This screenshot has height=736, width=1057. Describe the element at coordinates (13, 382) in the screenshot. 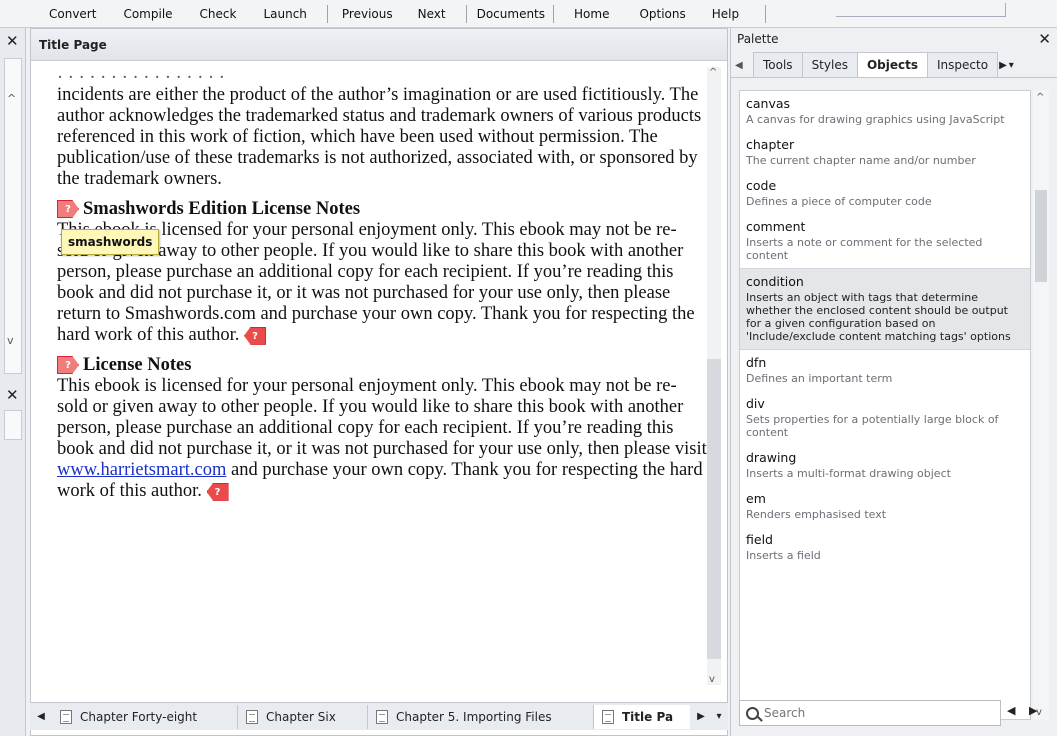

I see `left-side-strip: ✕ ^ v ✕` at that location.